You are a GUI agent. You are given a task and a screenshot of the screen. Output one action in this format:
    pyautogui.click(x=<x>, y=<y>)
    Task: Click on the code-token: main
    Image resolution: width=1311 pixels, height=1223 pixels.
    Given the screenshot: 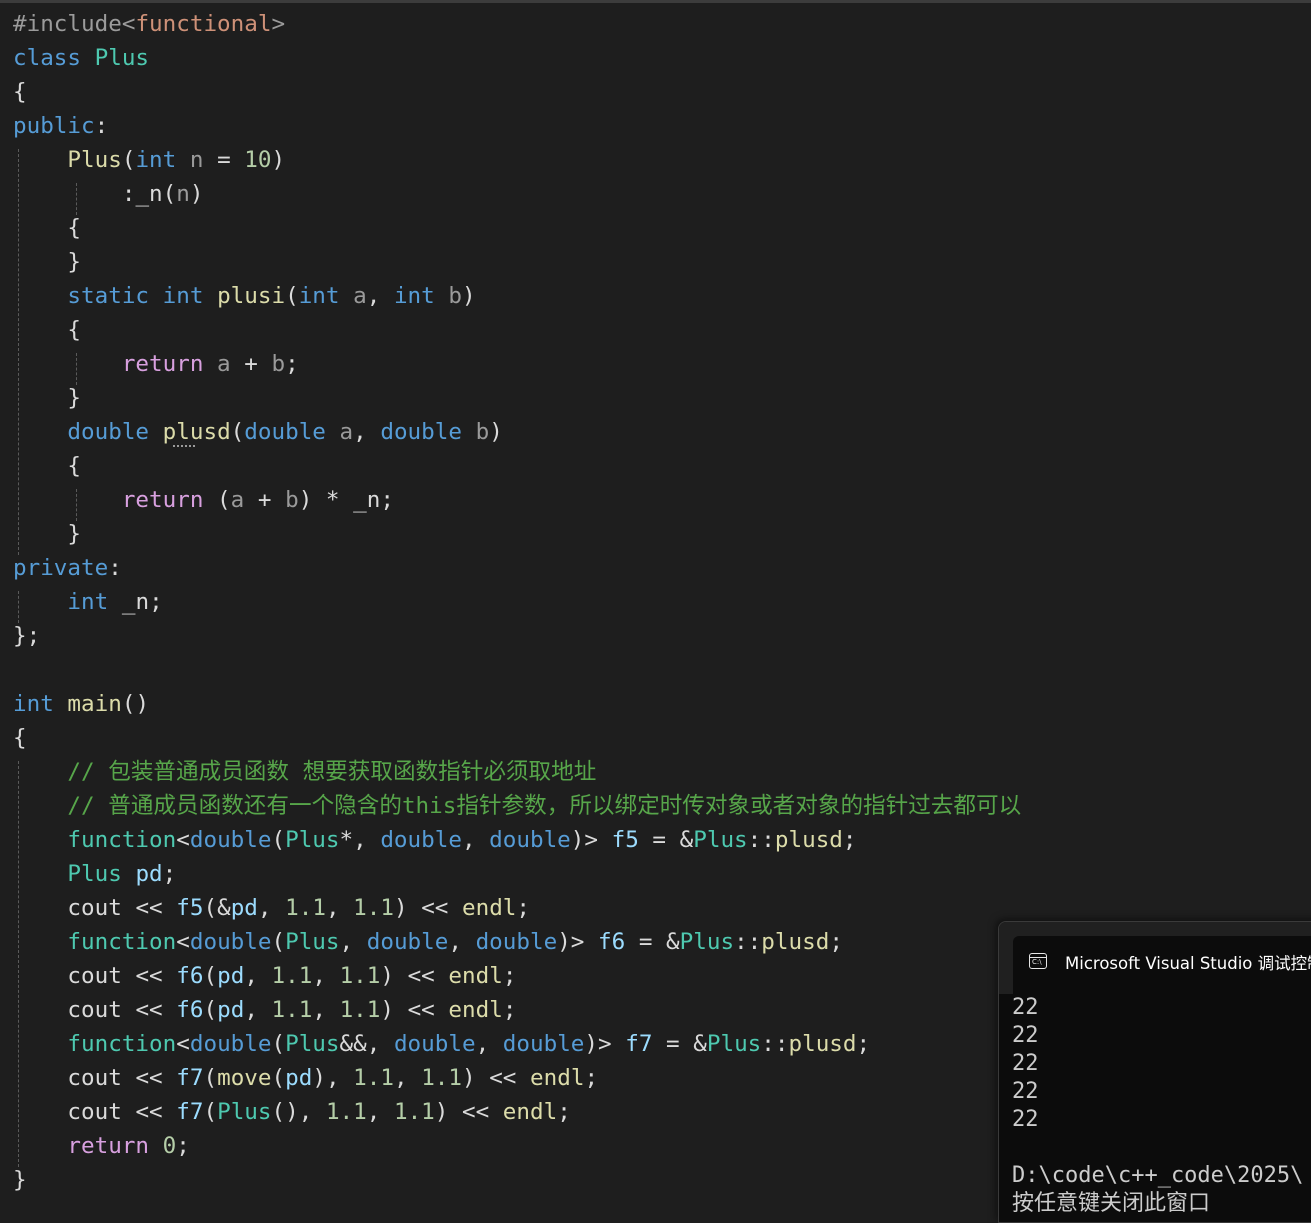 What is the action you would take?
    pyautogui.click(x=94, y=704)
    